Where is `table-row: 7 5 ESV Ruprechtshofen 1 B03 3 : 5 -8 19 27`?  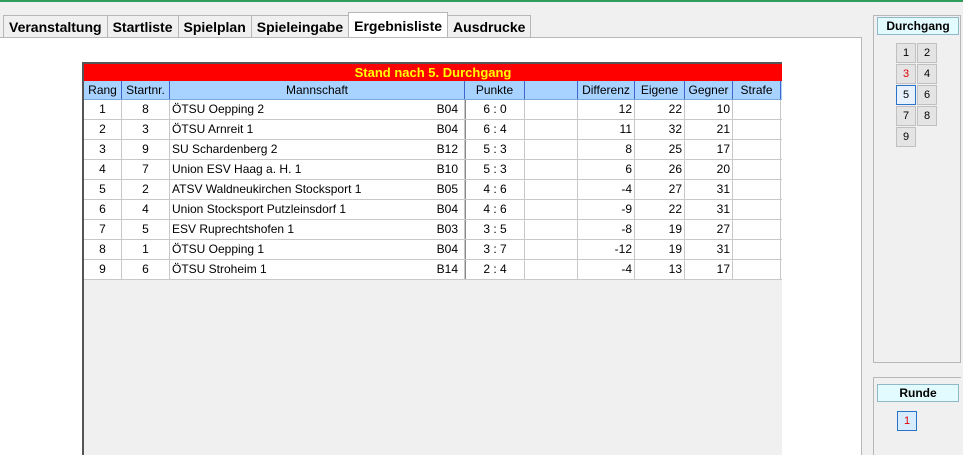
table-row: 7 5 ESV Ruprechtshofen 1 B03 3 : 5 -8 19 27 is located at coordinates (433, 230).